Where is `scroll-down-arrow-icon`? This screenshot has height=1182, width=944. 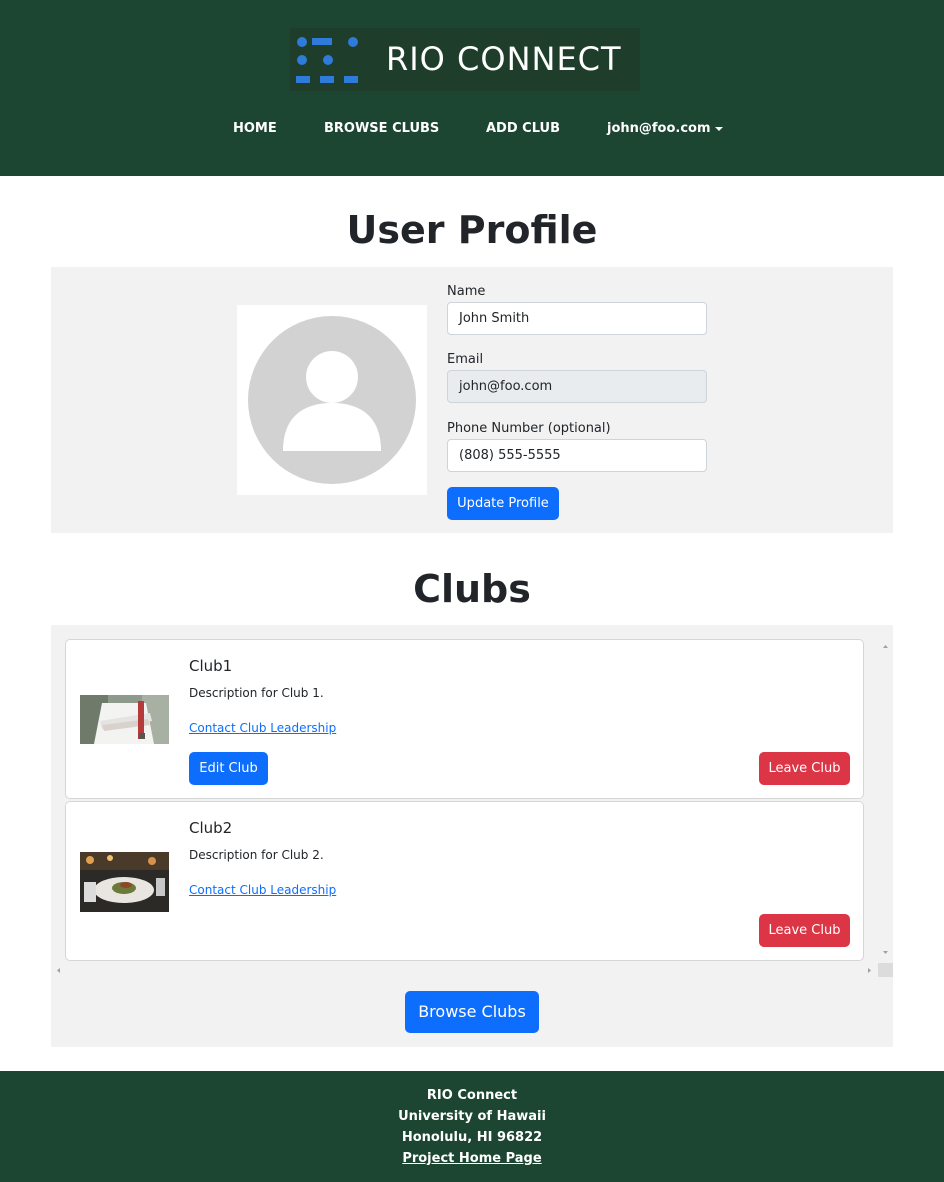 scroll-down-arrow-icon is located at coordinates (885, 952).